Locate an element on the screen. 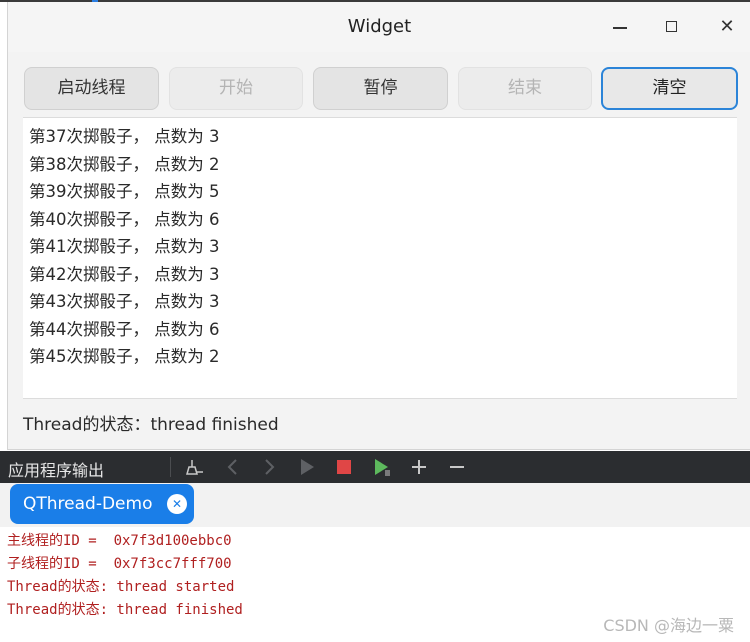 The image size is (750, 642). minimize-icon is located at coordinates (620, 28).